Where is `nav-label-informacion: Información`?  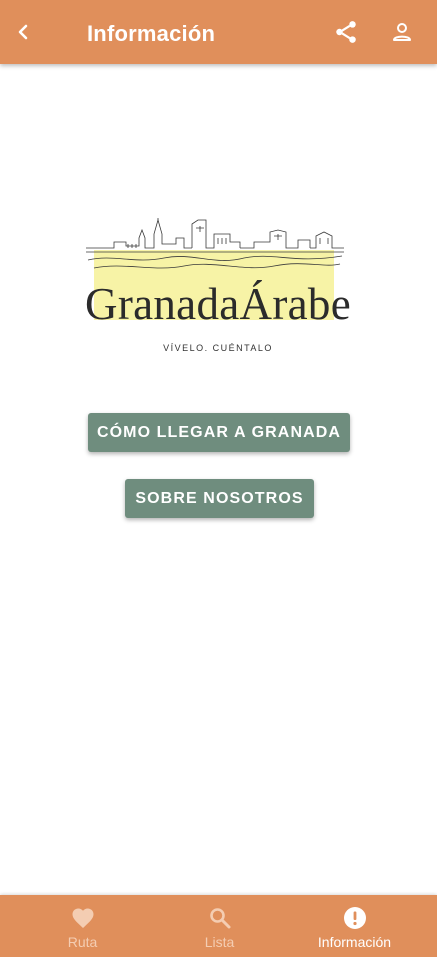
nav-label-informacion: Información is located at coordinates (354, 942).